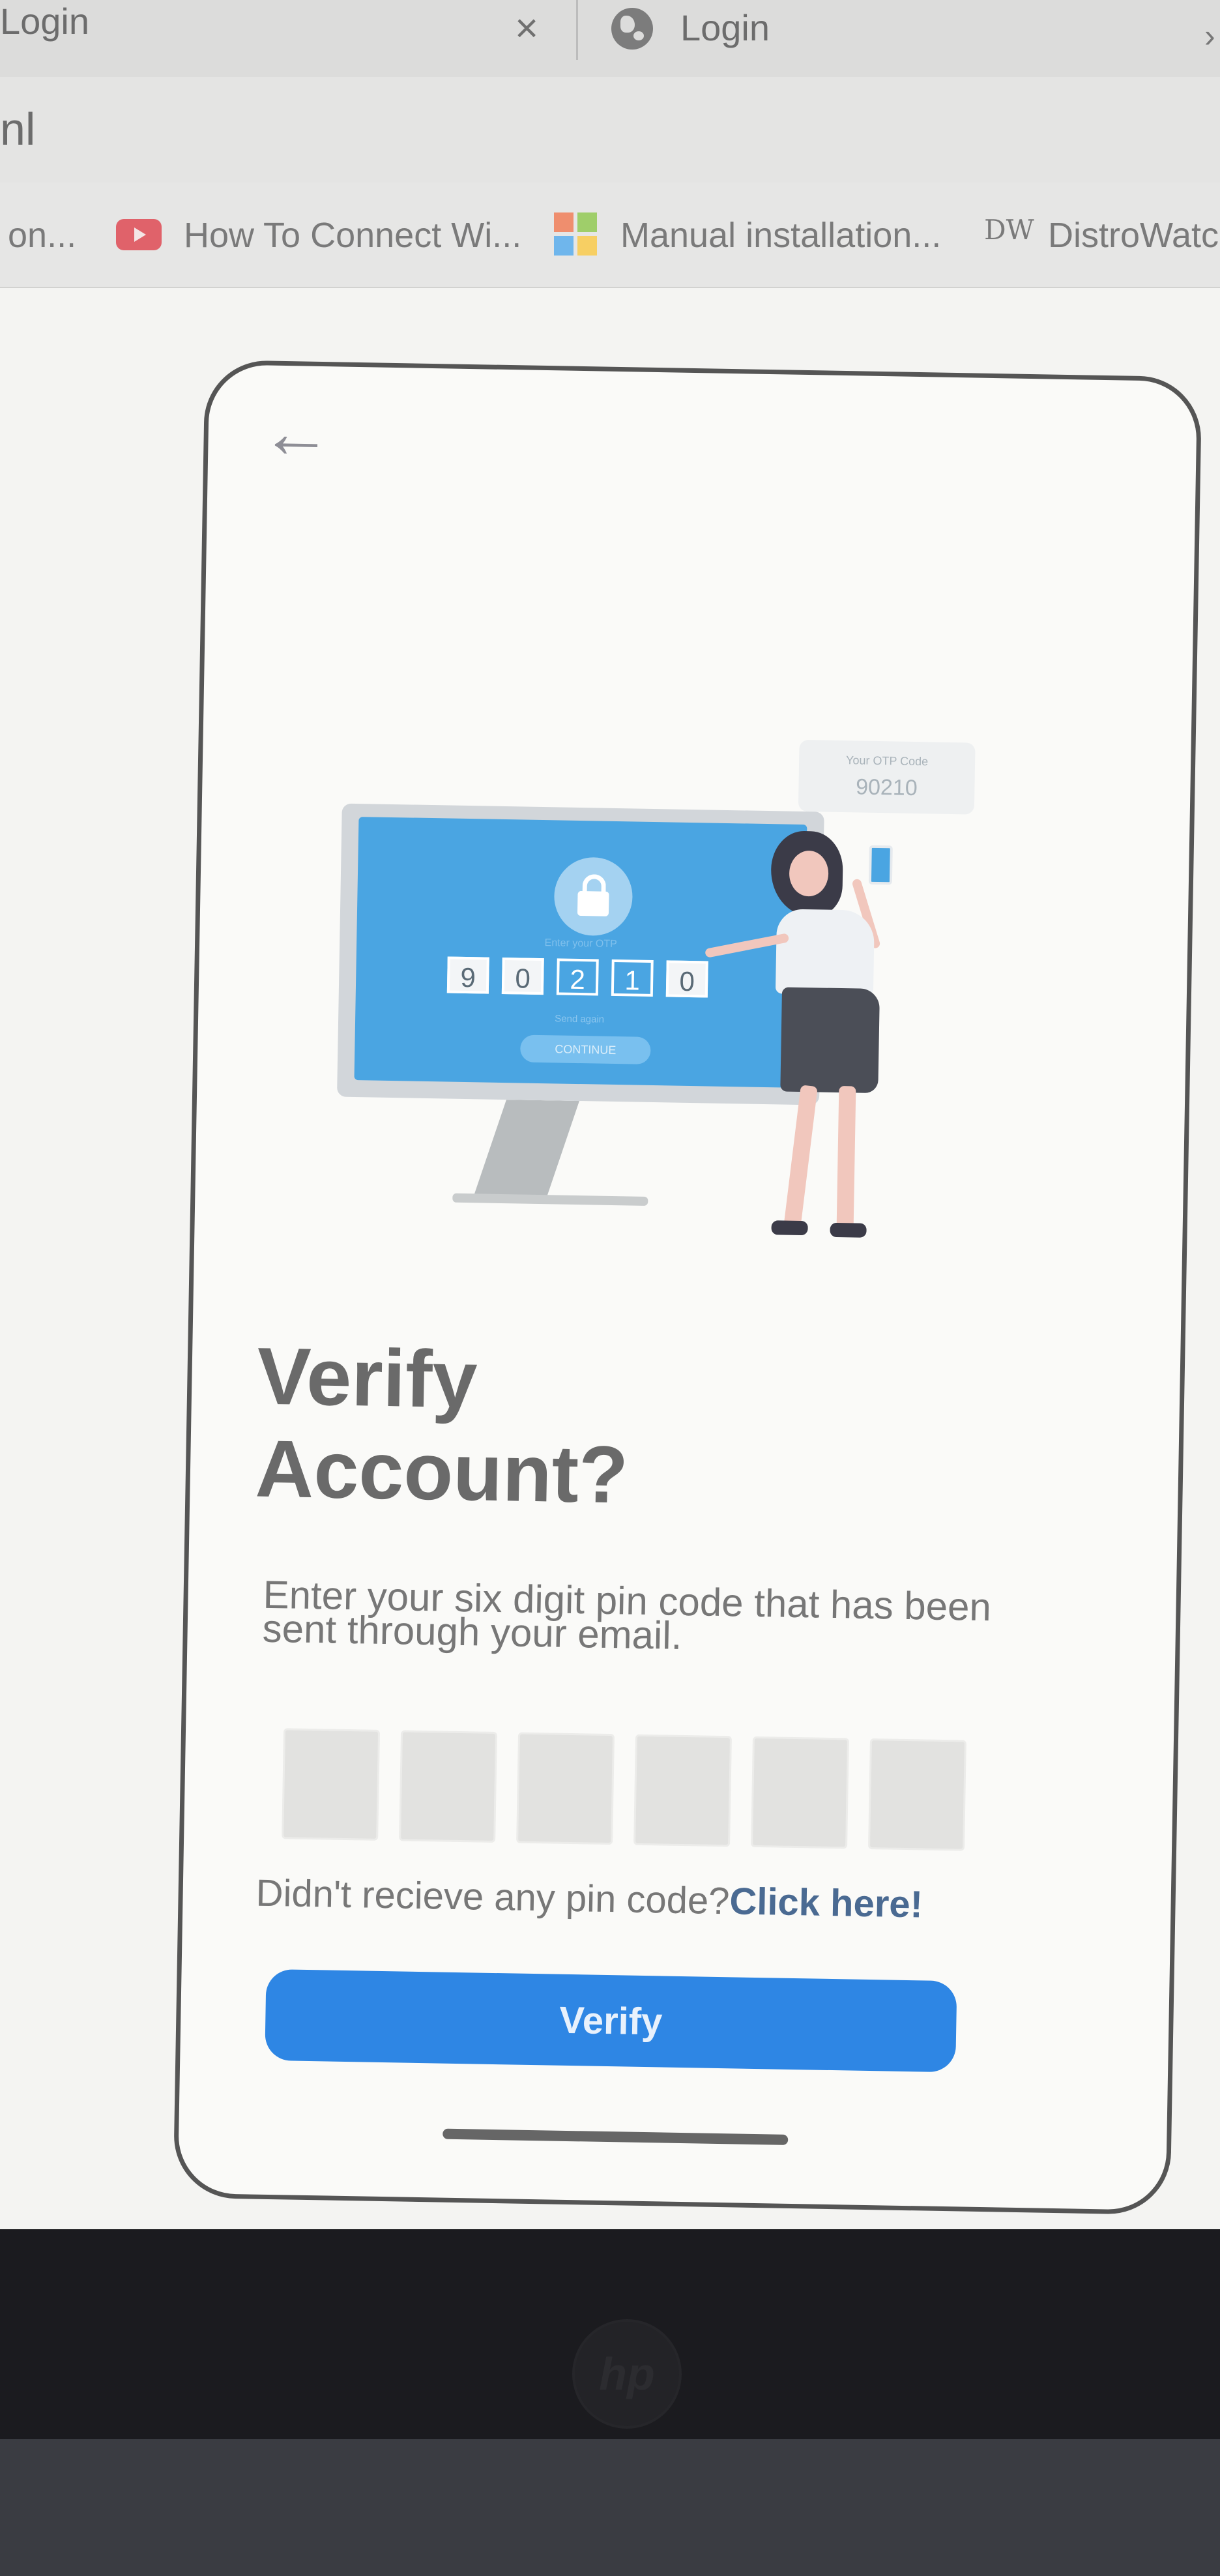 The image size is (1220, 2576). I want to click on screen-continue-button: CONTINUE, so click(585, 1049).